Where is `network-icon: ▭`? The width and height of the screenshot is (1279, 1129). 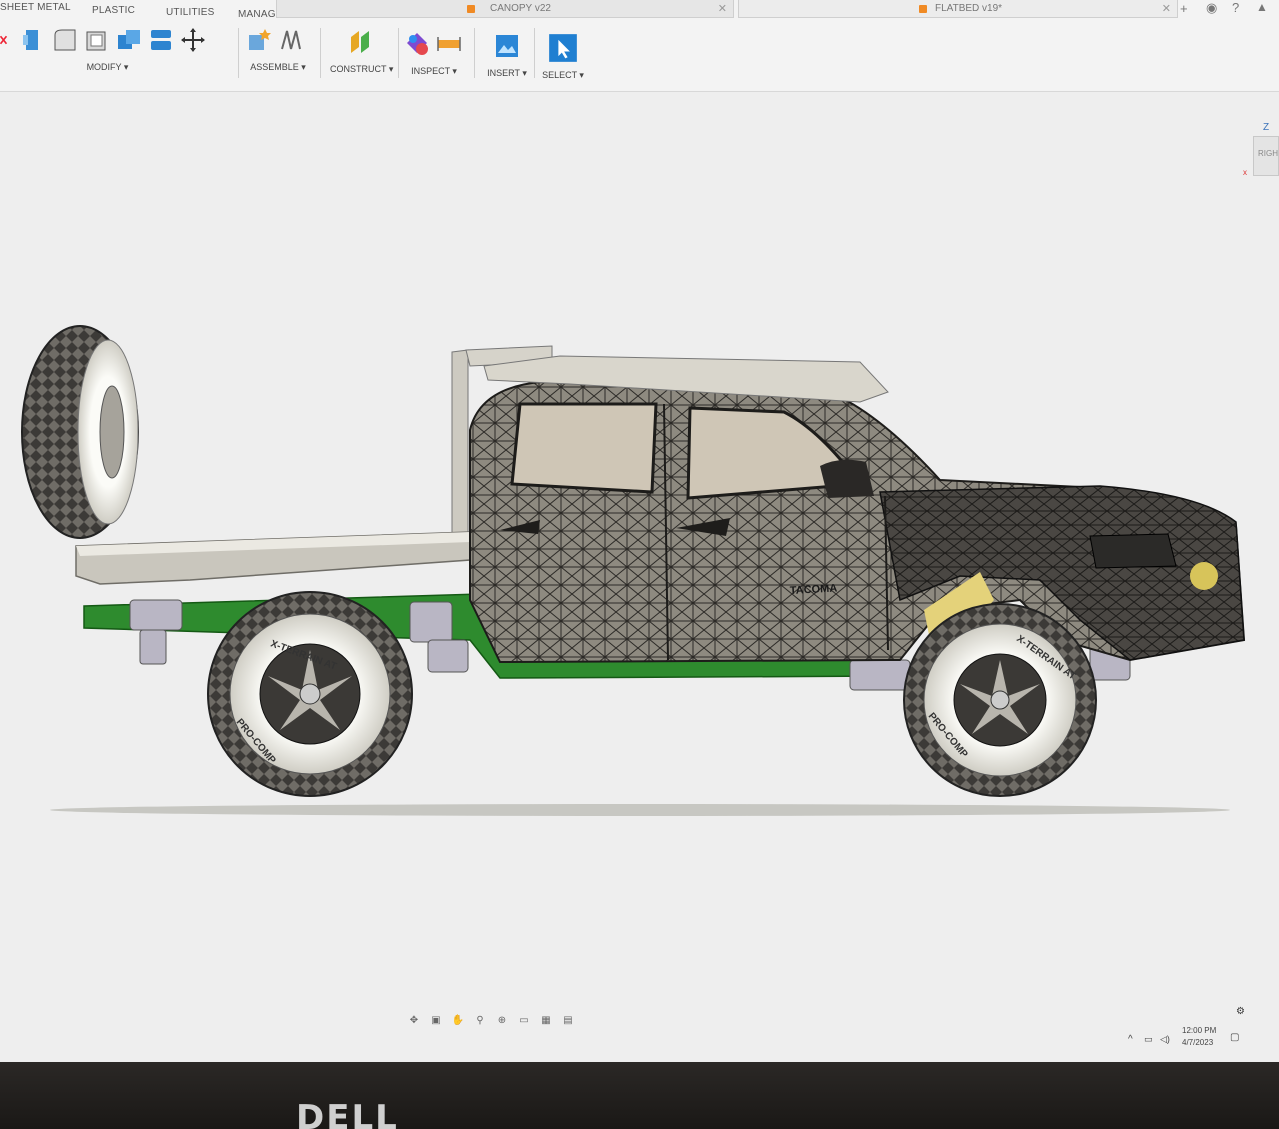
network-icon: ▭ is located at coordinates (1148, 1039).